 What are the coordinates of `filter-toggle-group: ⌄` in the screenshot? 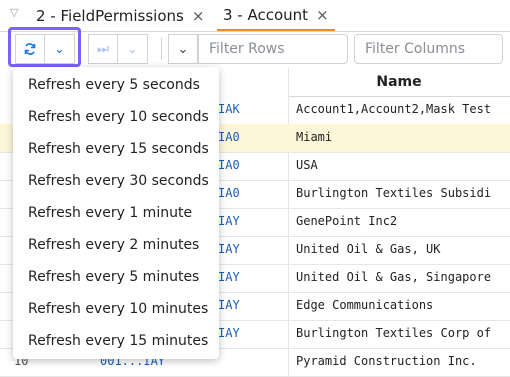 It's located at (183, 49).